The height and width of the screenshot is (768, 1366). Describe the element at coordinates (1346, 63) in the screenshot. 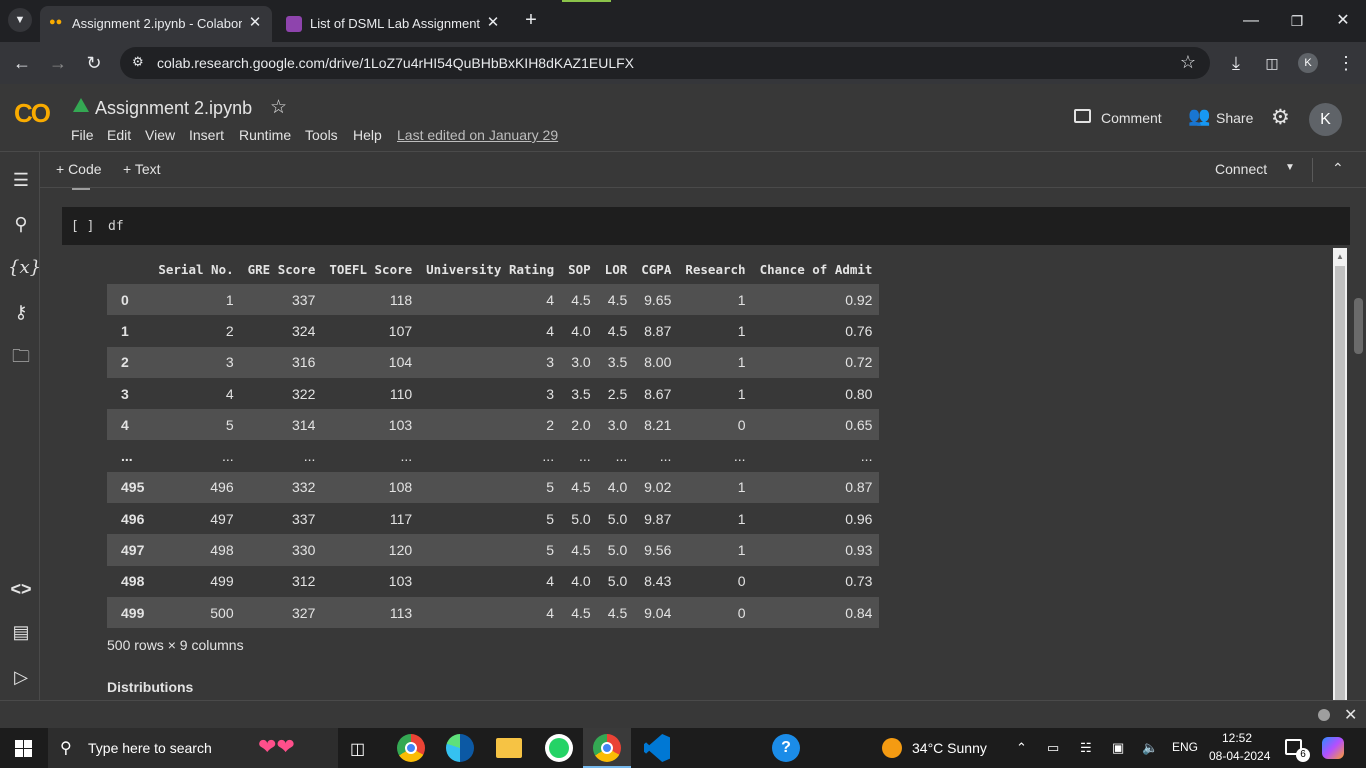

I see `browser-menu-icon: ⋮` at that location.